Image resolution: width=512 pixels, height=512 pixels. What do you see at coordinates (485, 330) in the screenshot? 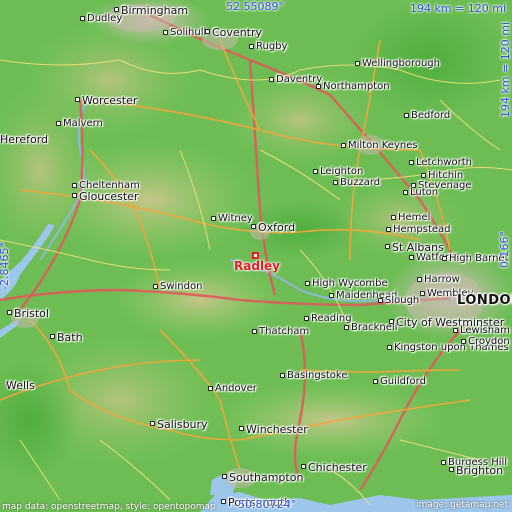
I see `city-label-lewisham: Lewisham` at bounding box center [485, 330].